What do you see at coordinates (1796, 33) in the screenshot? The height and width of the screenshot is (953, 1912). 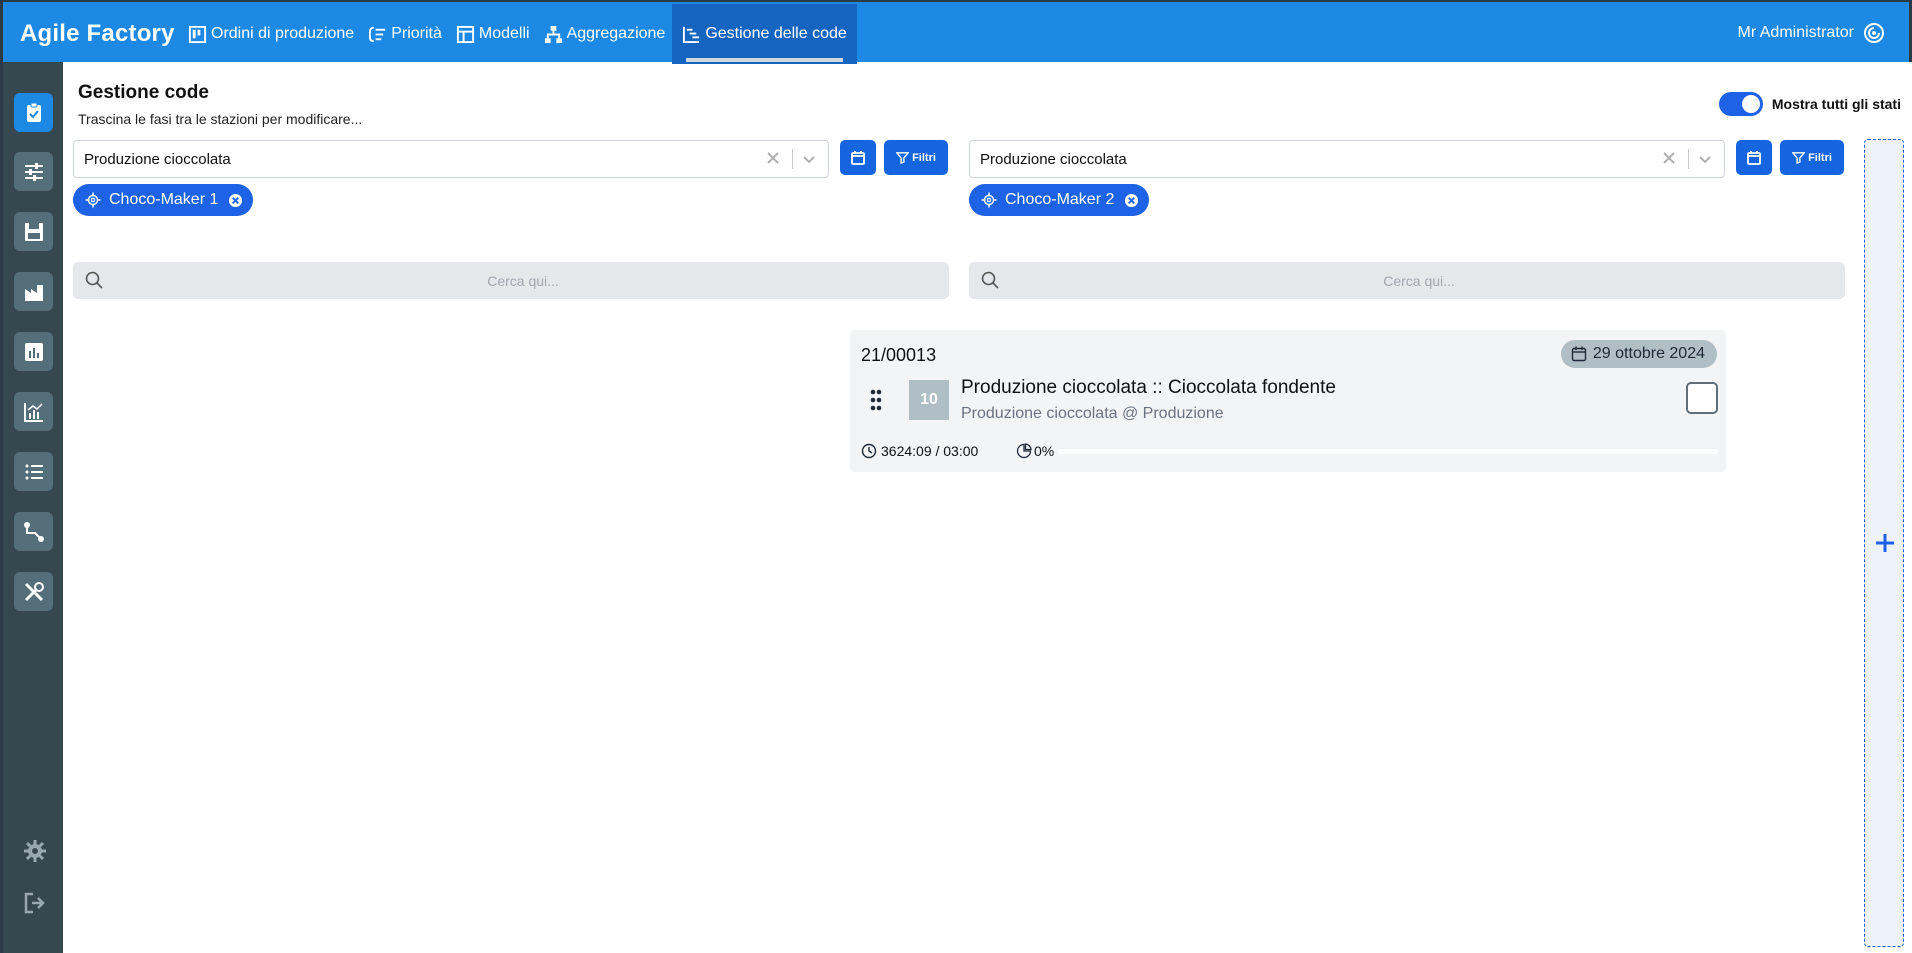 I see `user-name: Mr Administrator` at bounding box center [1796, 33].